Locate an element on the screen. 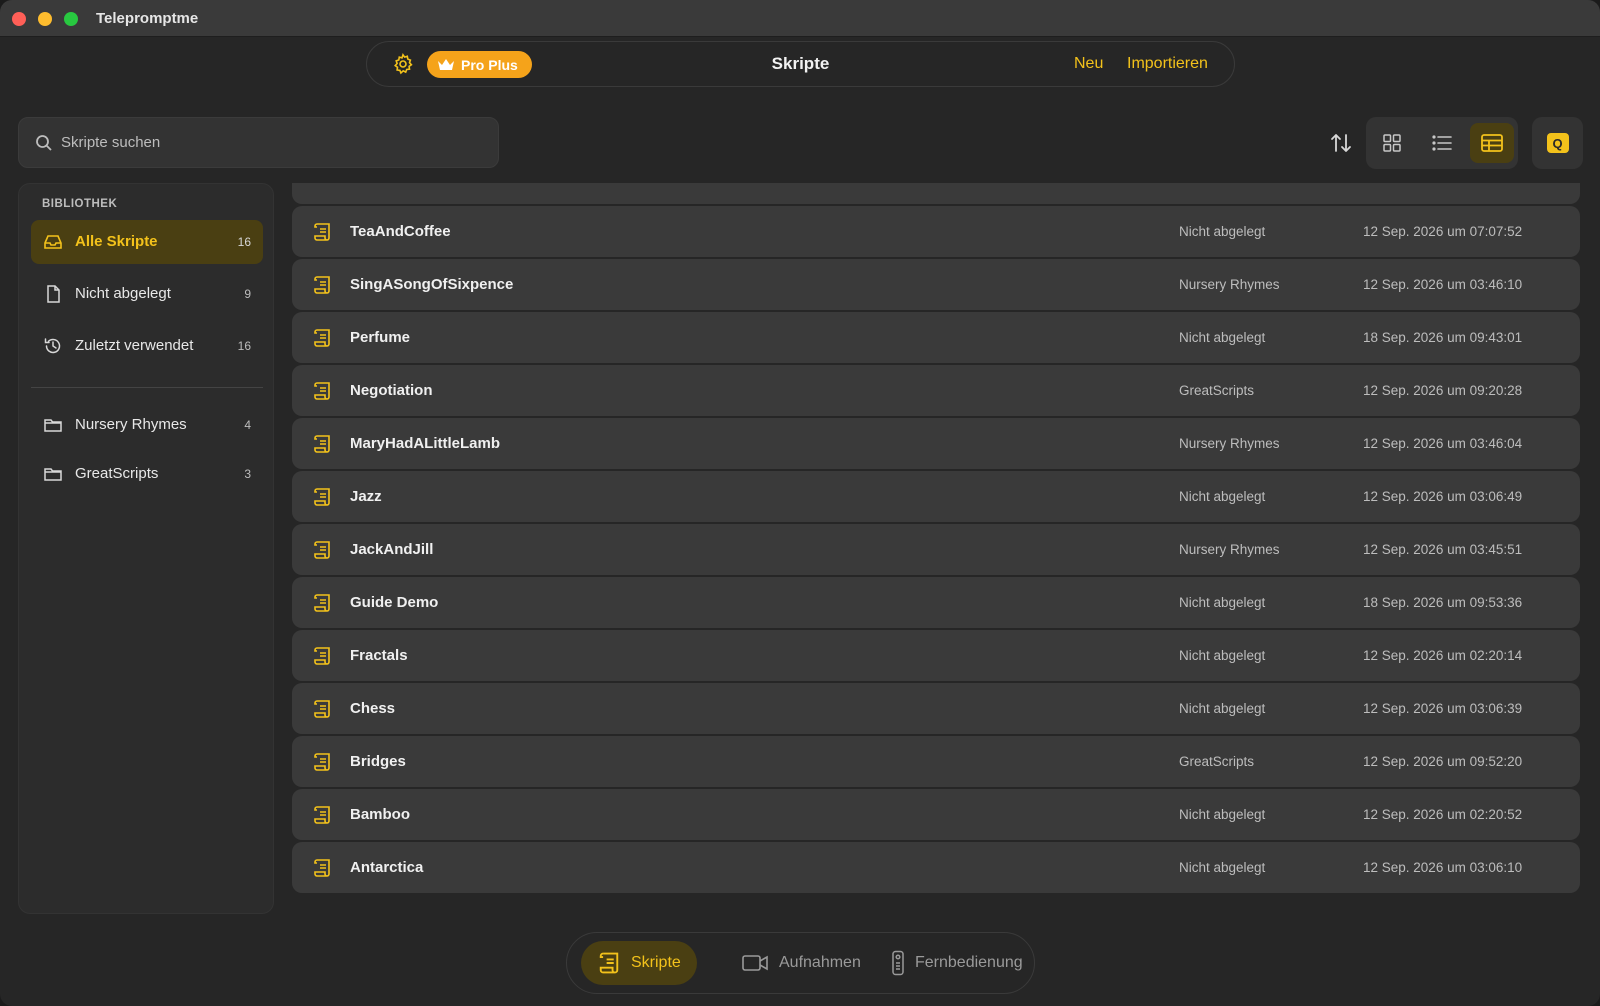 The image size is (1600, 1006). import-button: Importieren is located at coordinates (1167, 64).